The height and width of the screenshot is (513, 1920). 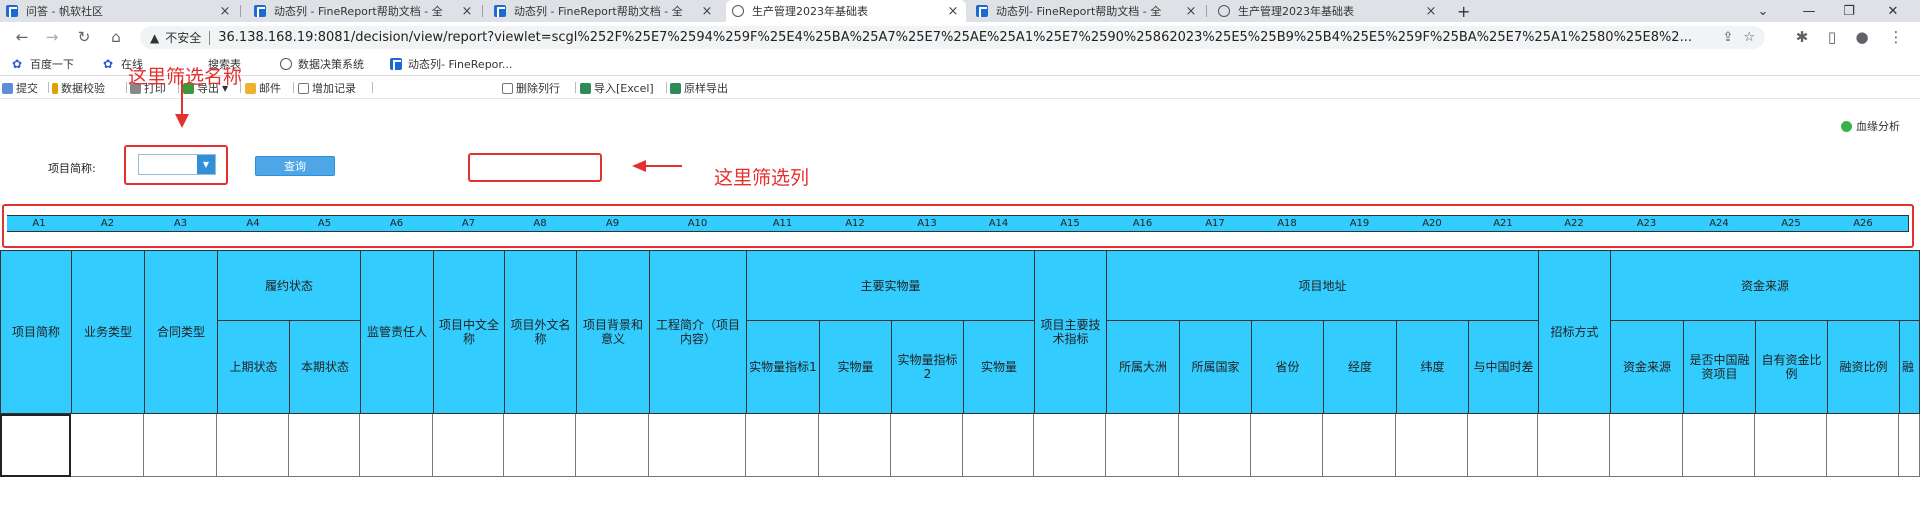 What do you see at coordinates (1846, 126) in the screenshot?
I see `blood-analysis-icon` at bounding box center [1846, 126].